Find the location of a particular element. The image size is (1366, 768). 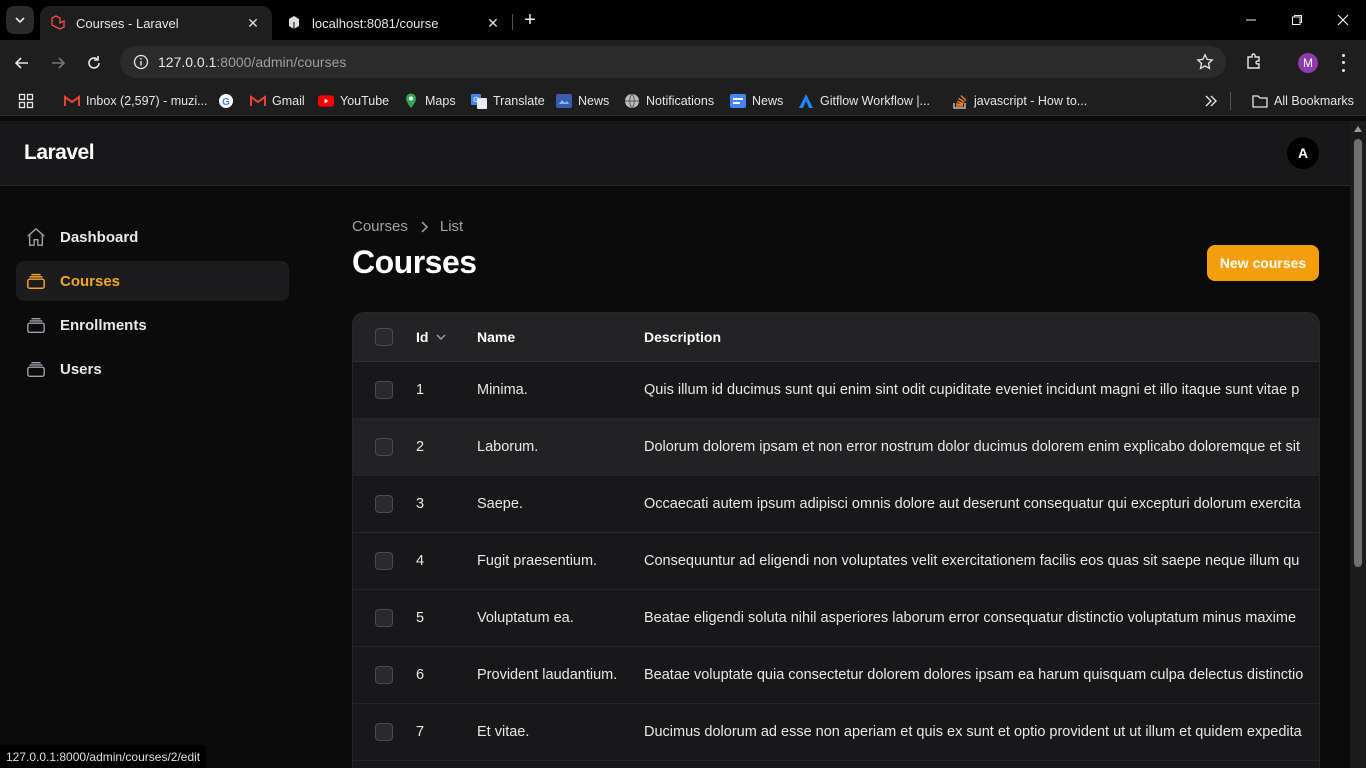

sidebar-item-label: Courses is located at coordinates (90, 281).